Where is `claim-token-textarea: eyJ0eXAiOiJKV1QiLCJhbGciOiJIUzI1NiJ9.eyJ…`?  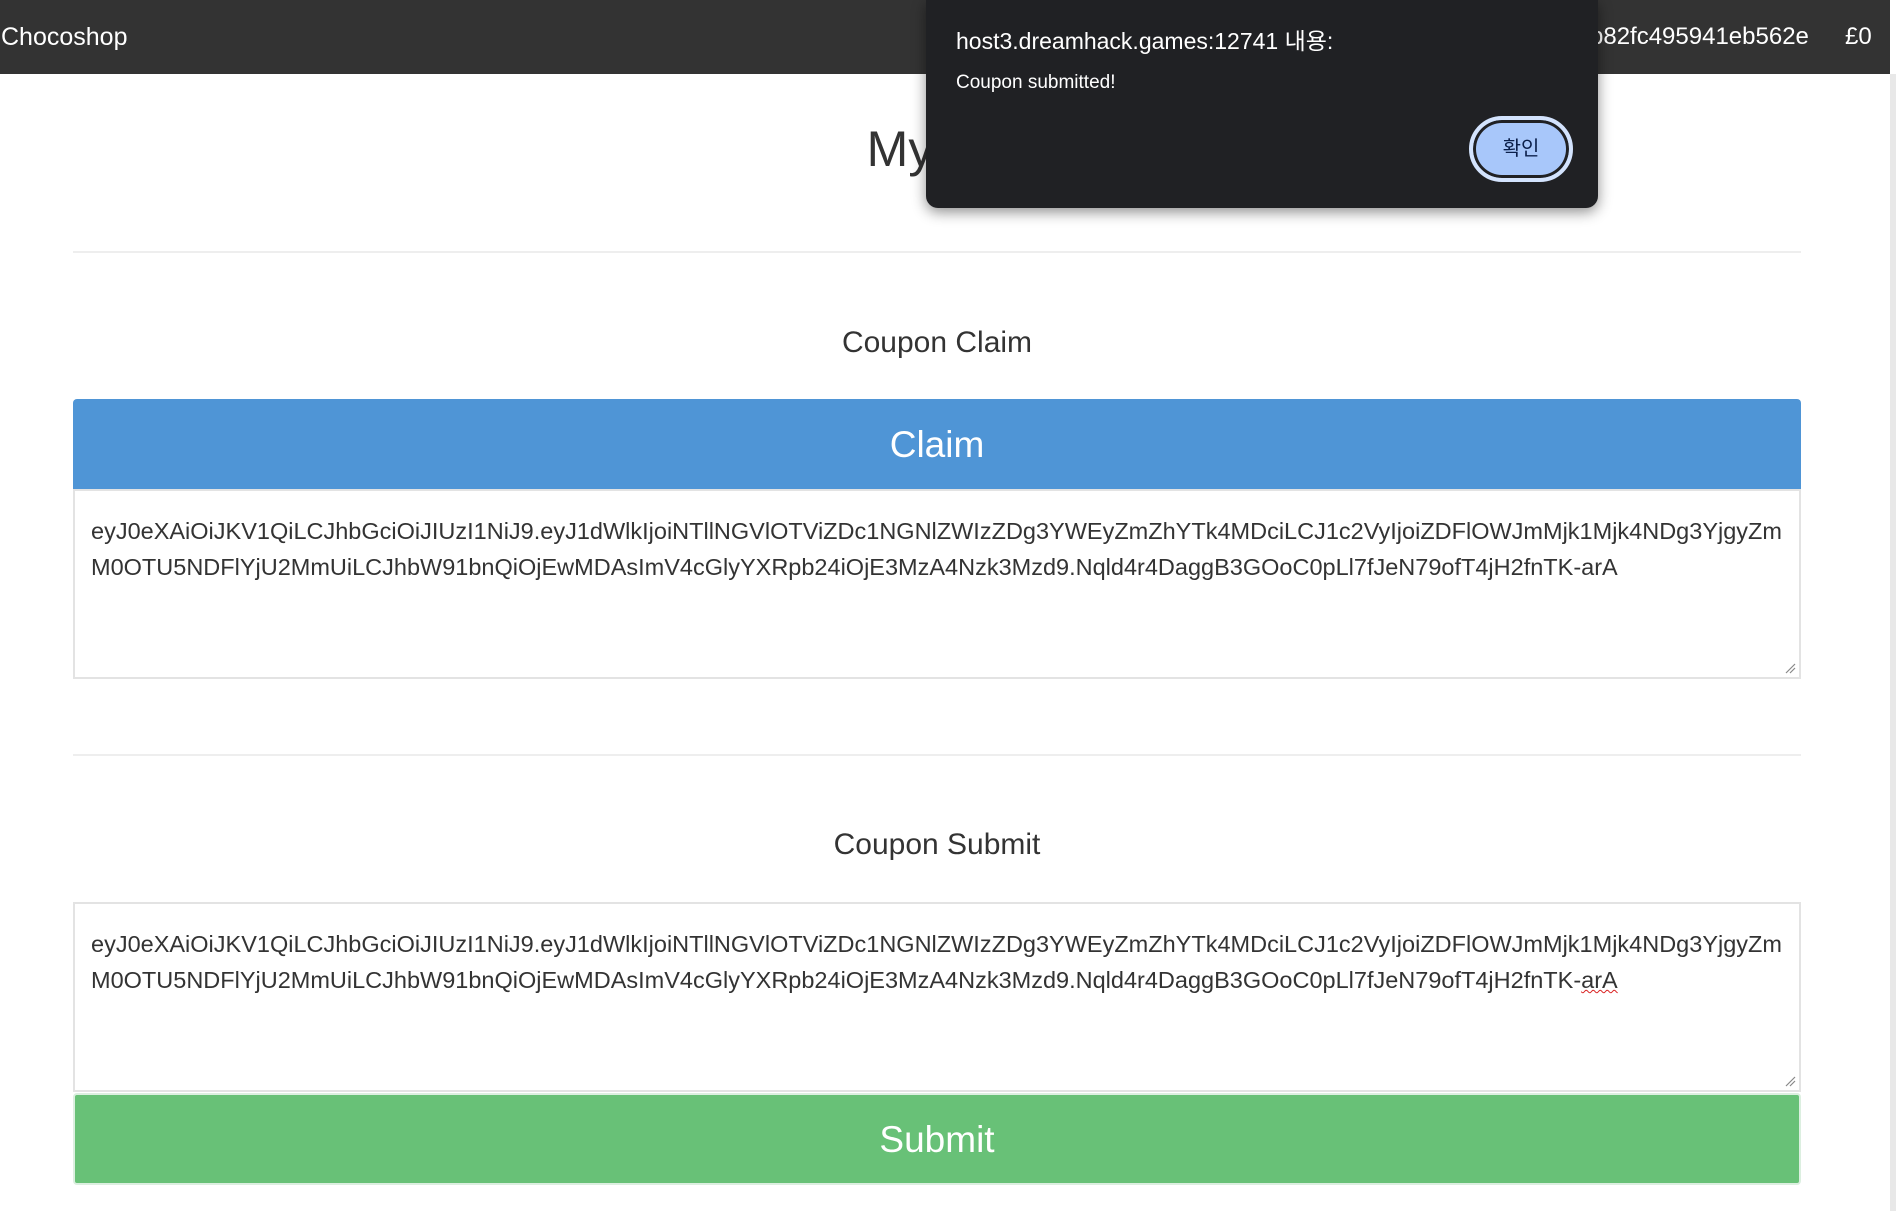
claim-token-textarea: eyJ0eXAiOiJKV1QiLCJhbGciOiJIUzI1NiJ9.eyJ… is located at coordinates (937, 584).